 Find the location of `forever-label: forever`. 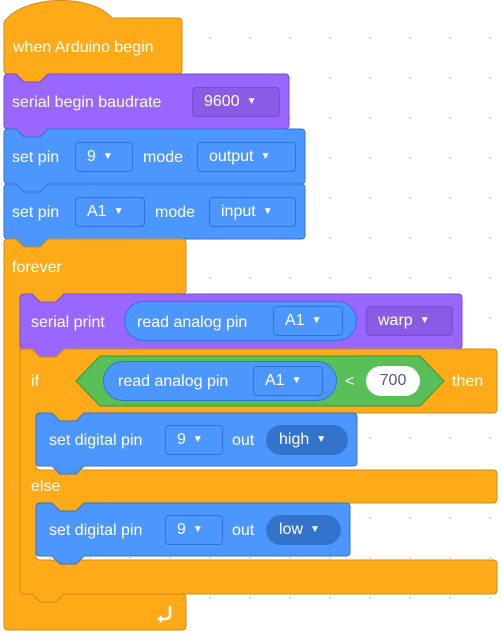

forever-label: forever is located at coordinates (37, 267).